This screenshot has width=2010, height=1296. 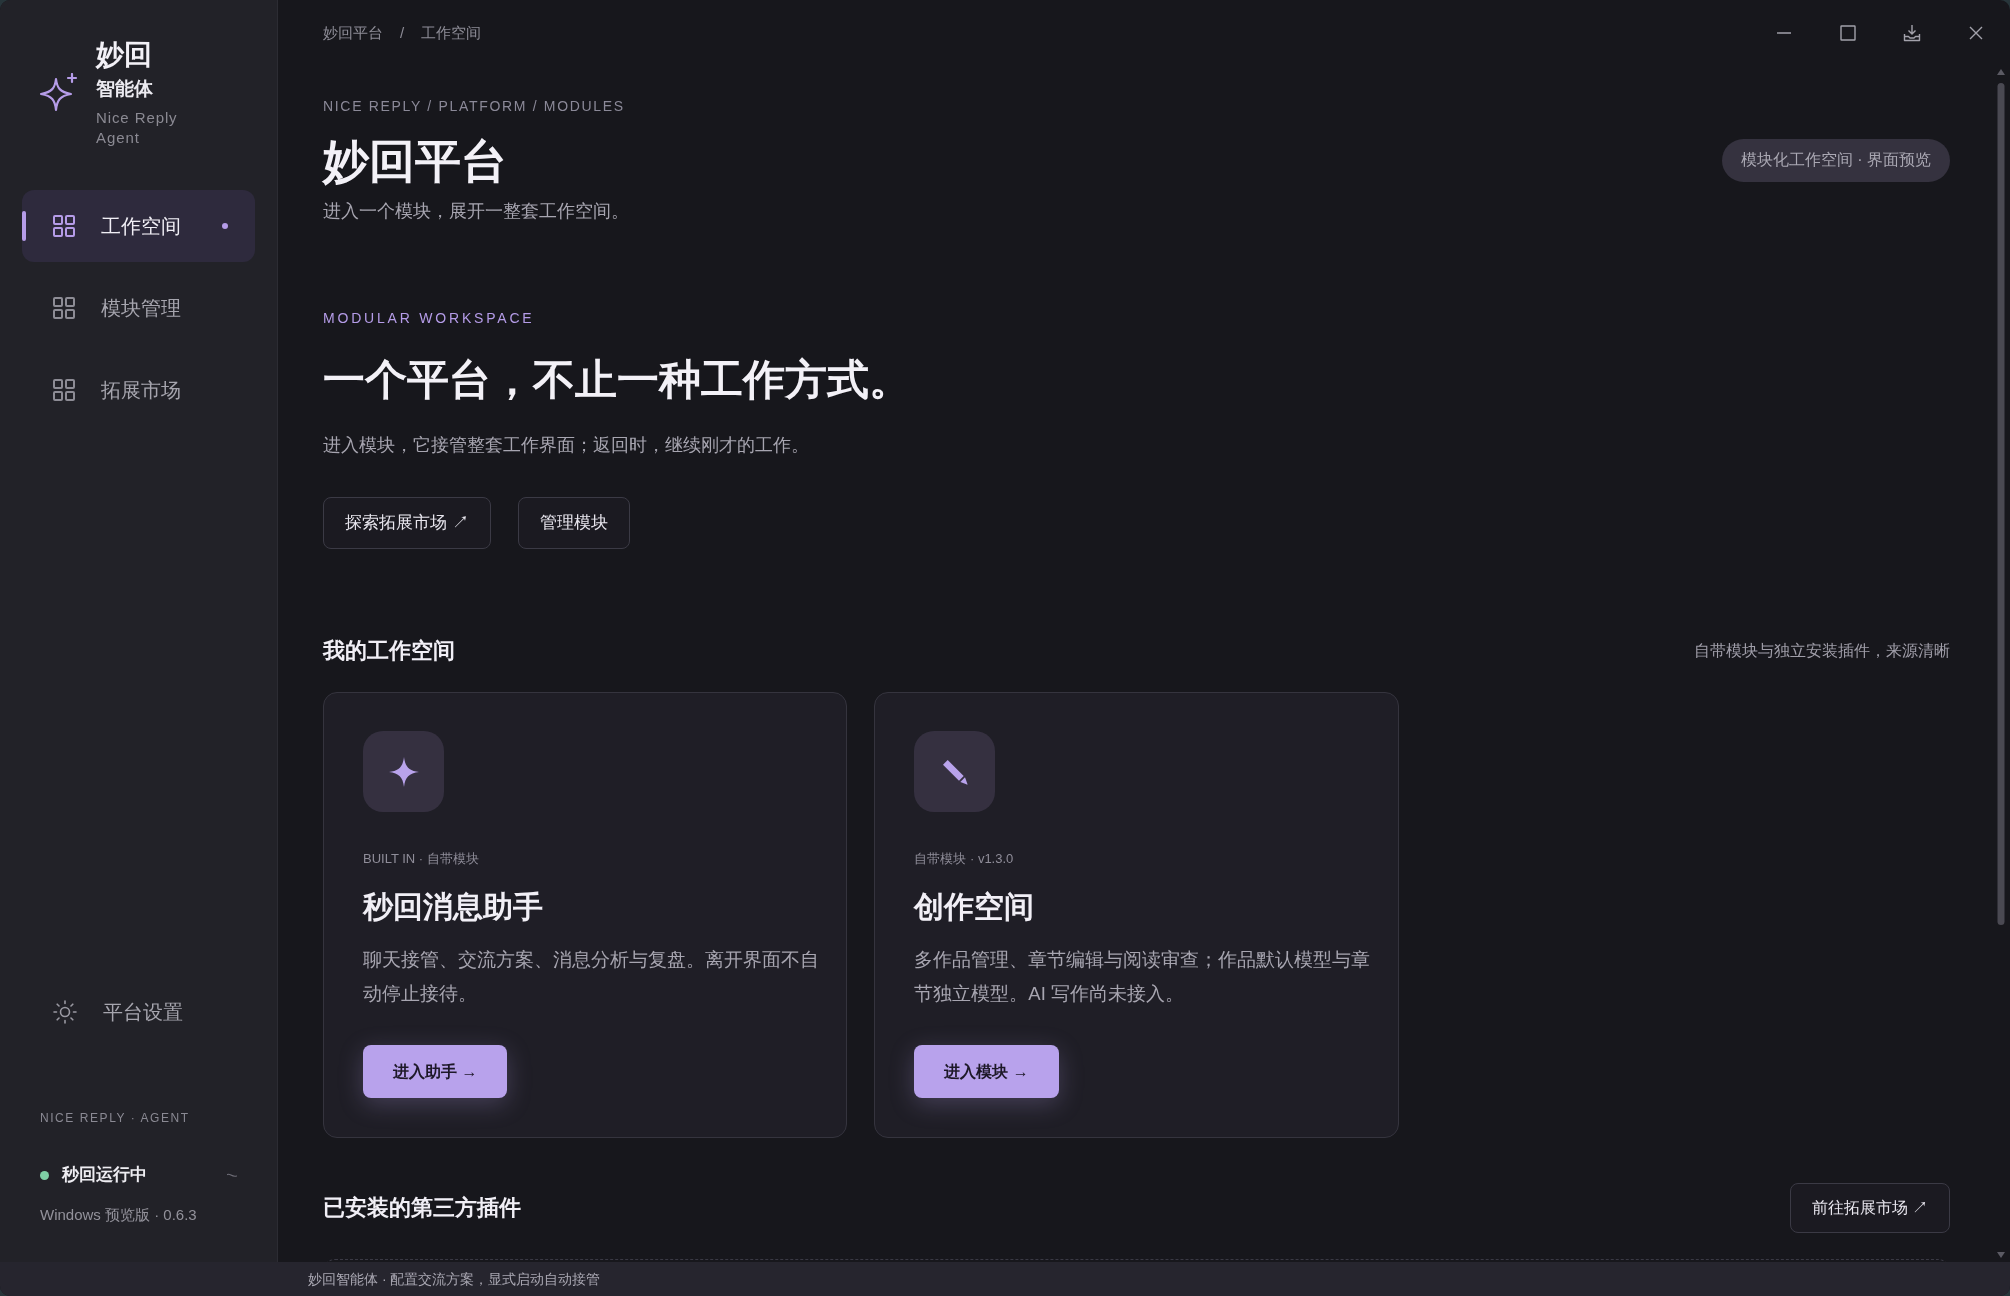 What do you see at coordinates (573, 523) in the screenshot?
I see `outline-button: 管理模块` at bounding box center [573, 523].